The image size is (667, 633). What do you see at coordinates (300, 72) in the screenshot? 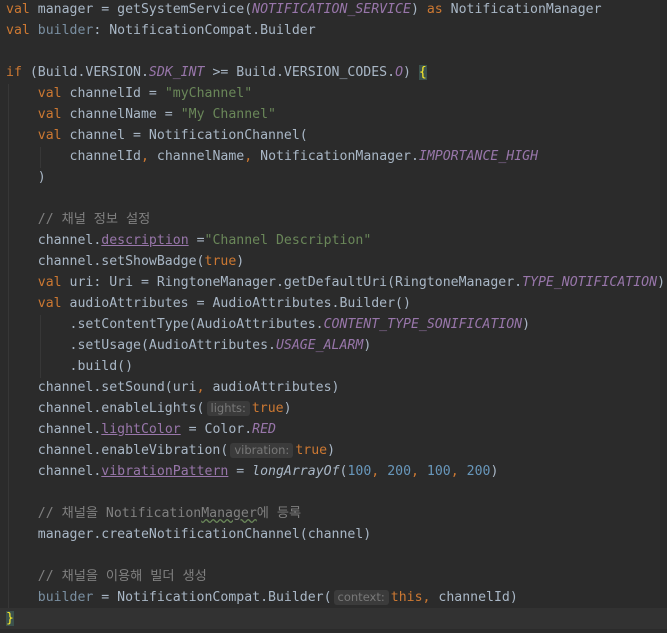
I see `code-token: >= Build.VERSION_CODES.` at bounding box center [300, 72].